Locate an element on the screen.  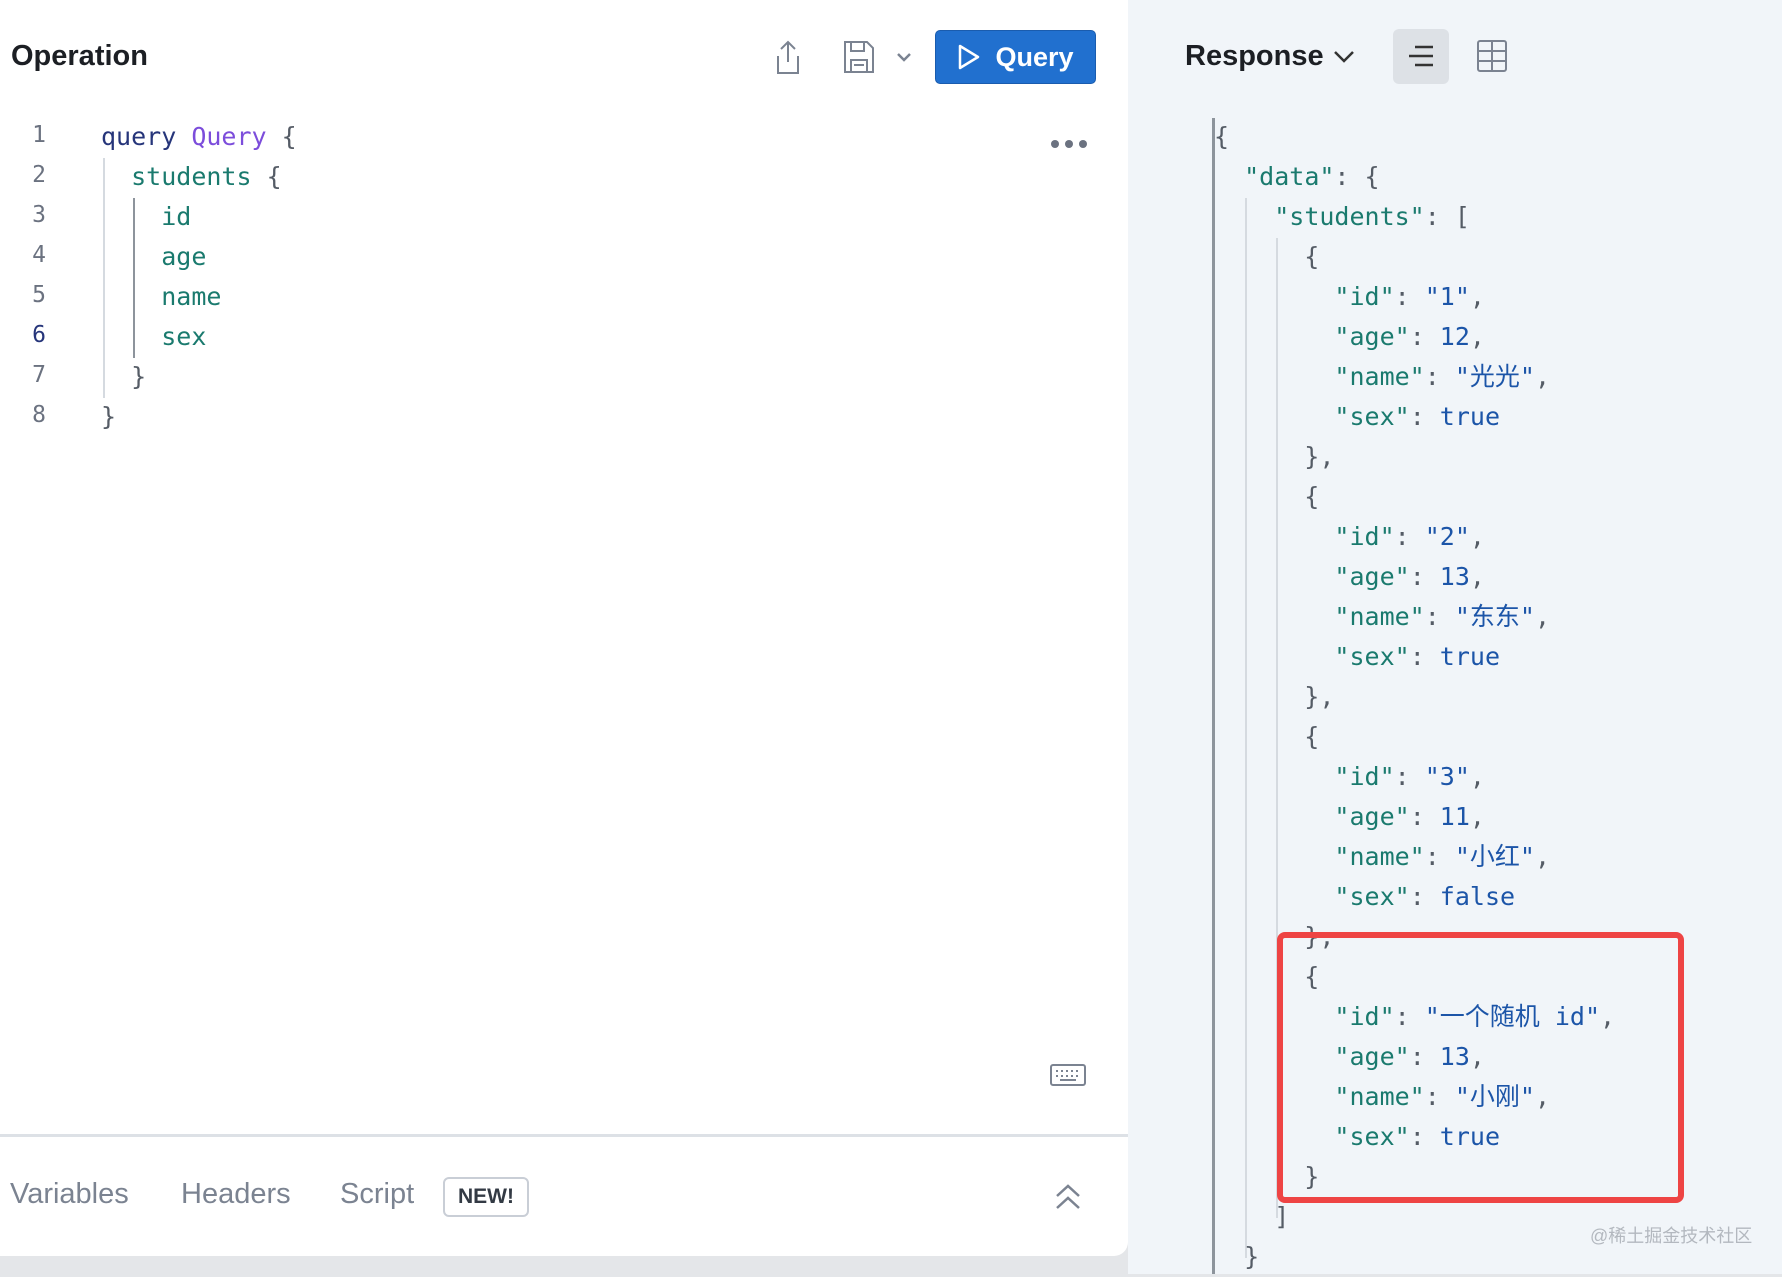
code-line: "id": "2", is located at coordinates (1414, 537).